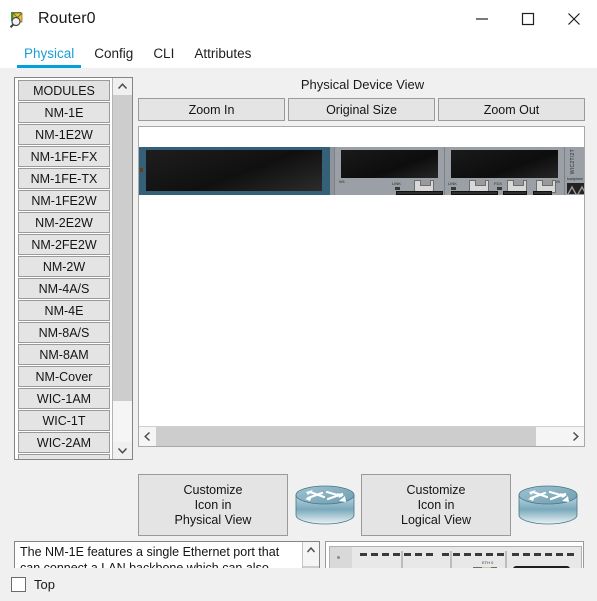 This screenshot has height=601, width=597. I want to click on chevron-left-icon, so click(147, 436).